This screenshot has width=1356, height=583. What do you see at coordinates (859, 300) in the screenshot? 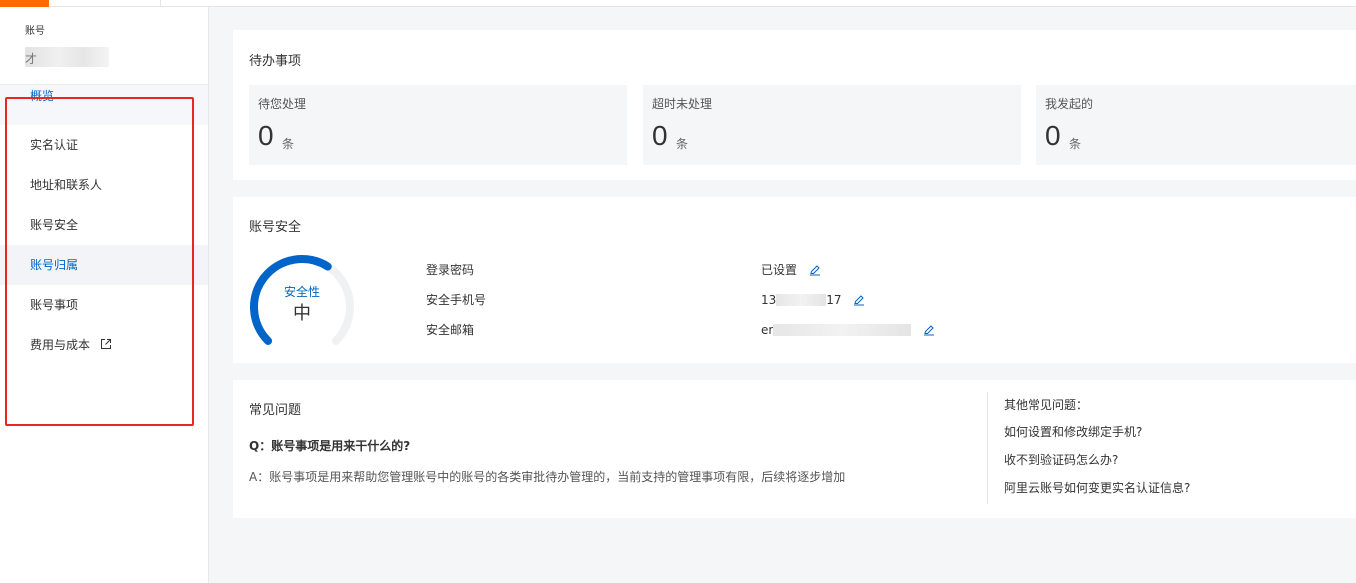
I see `edit-phone-icon` at bounding box center [859, 300].